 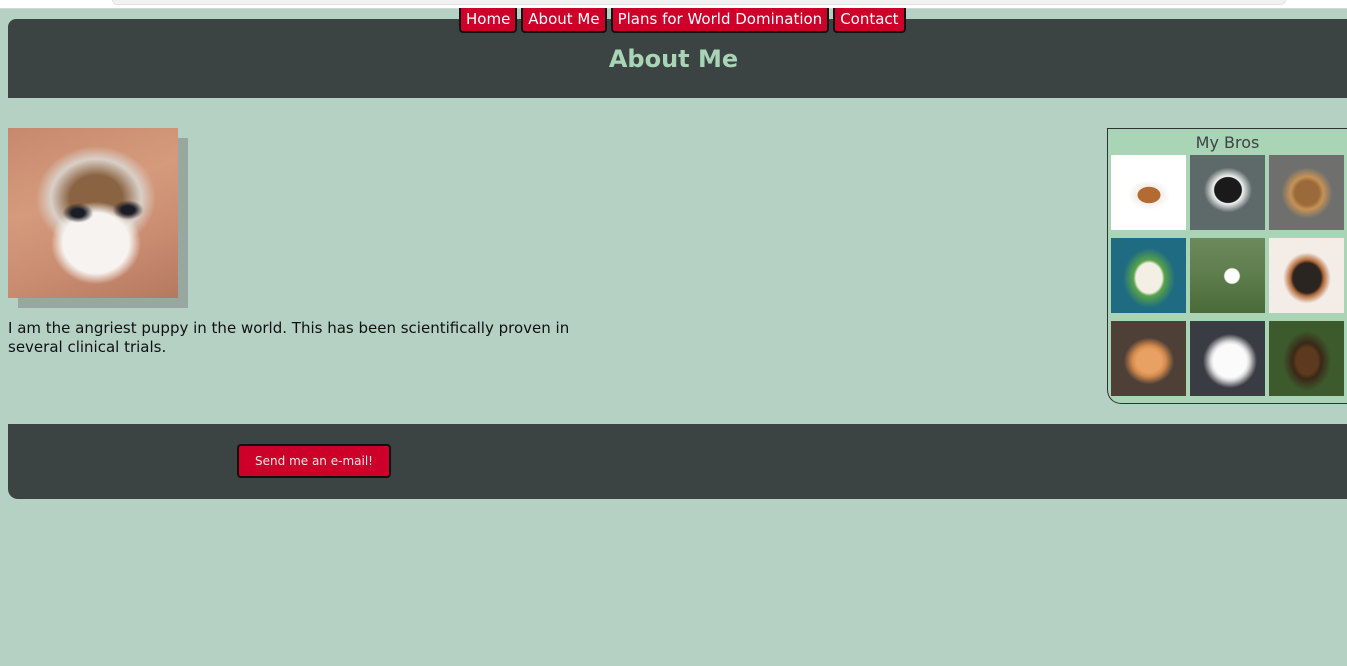 What do you see at coordinates (1306, 192) in the screenshot?
I see `bro-photo-tan-puppy` at bounding box center [1306, 192].